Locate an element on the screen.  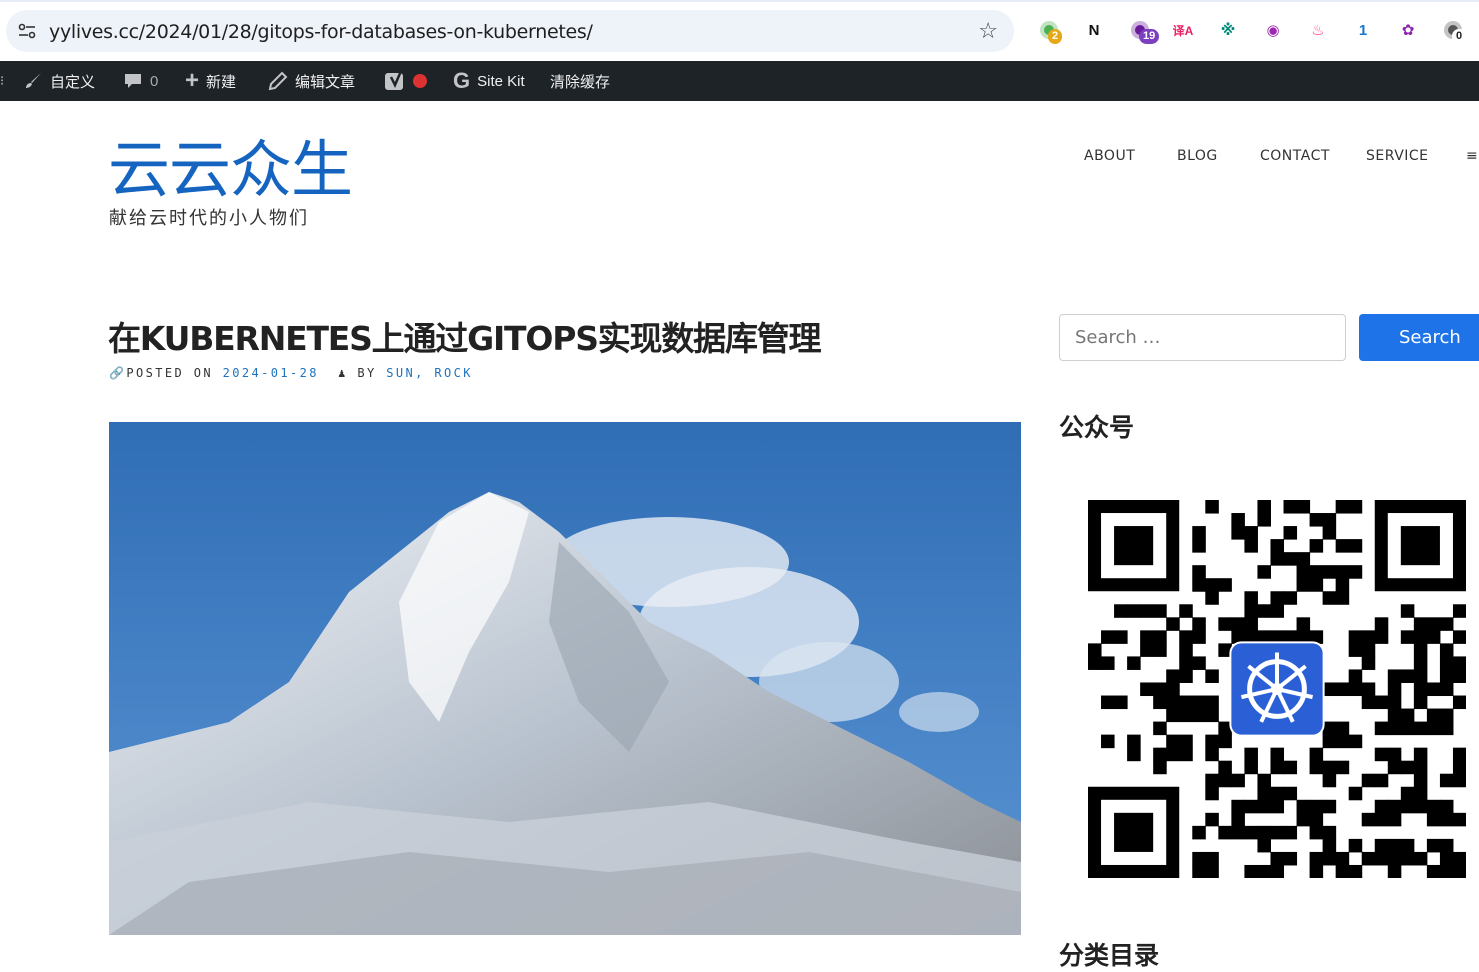
paintbrush-icon is located at coordinates (33, 81).